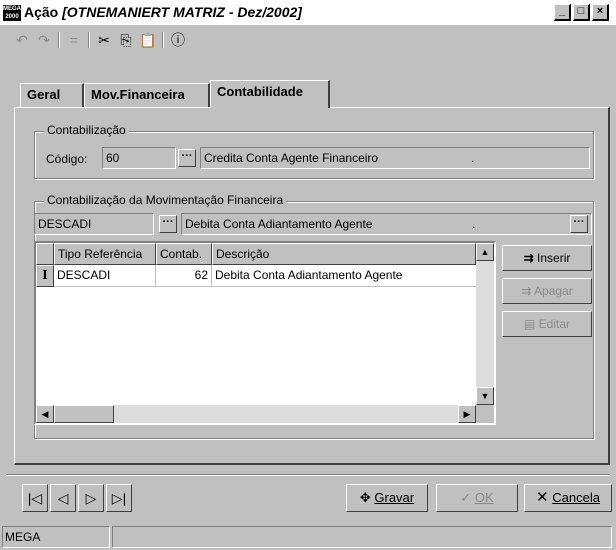  I want to click on close-button: ×, so click(600, 12).